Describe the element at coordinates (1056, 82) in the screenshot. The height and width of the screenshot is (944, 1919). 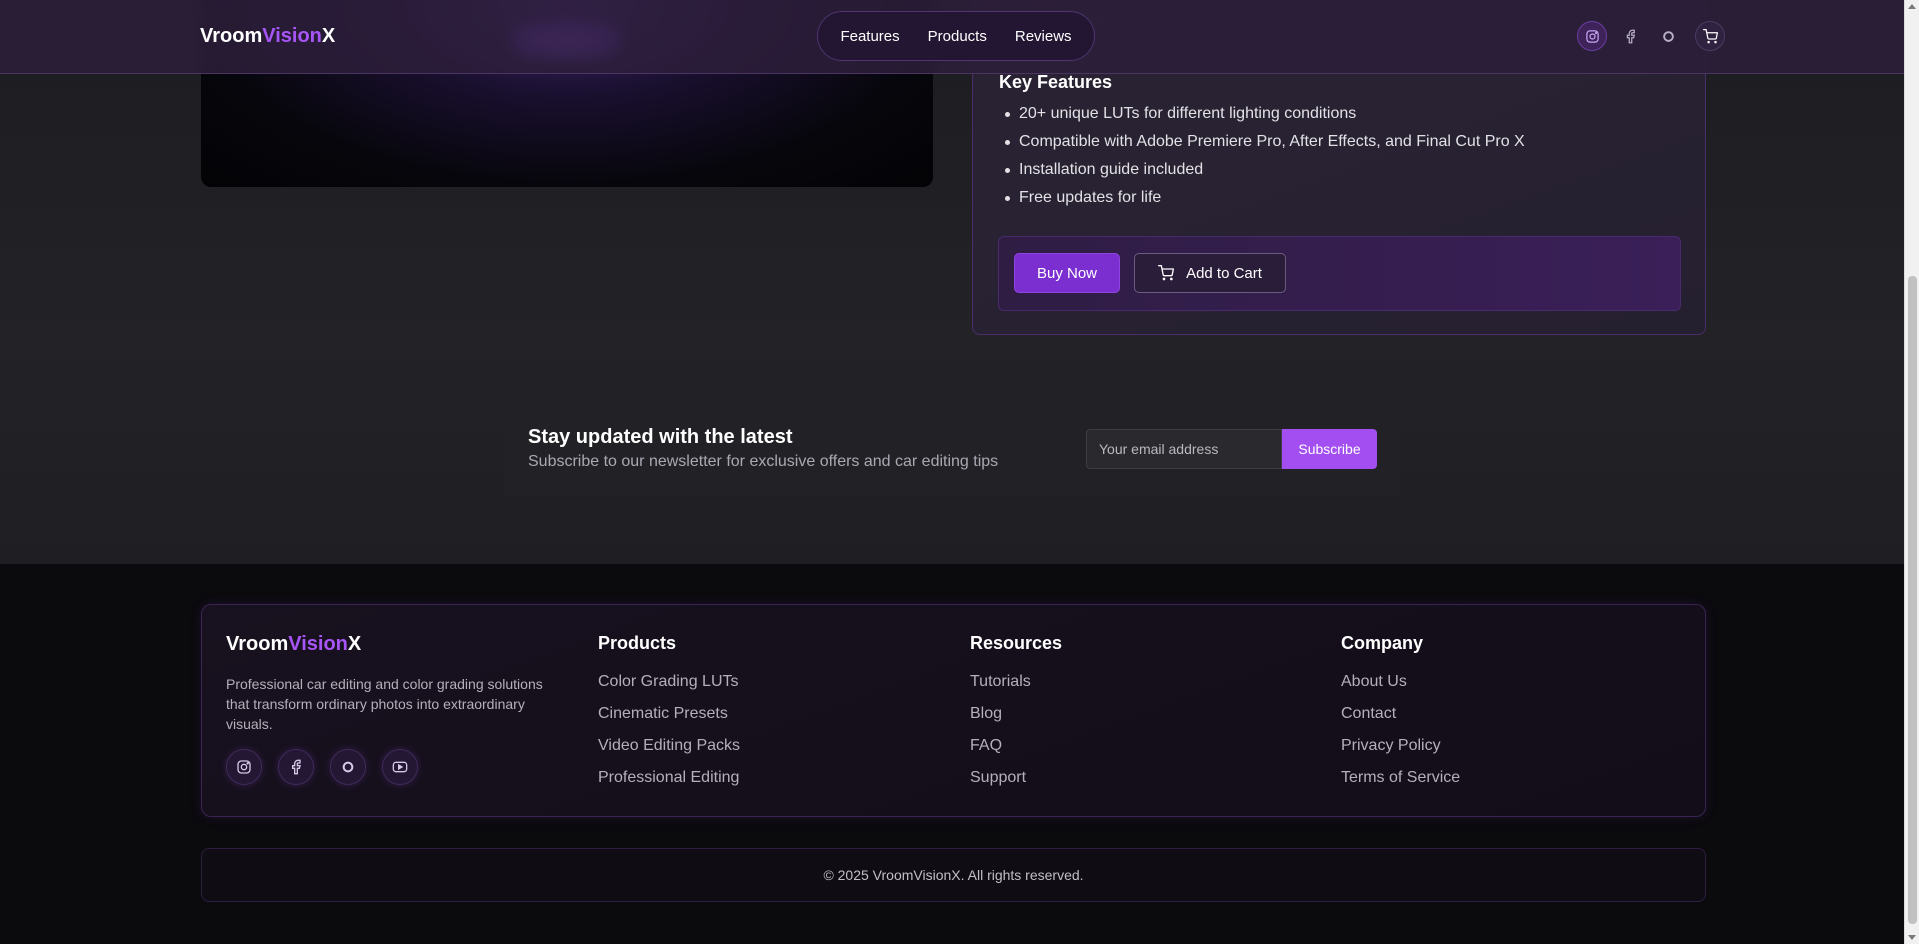
I see `key-features-title: Key Features` at that location.